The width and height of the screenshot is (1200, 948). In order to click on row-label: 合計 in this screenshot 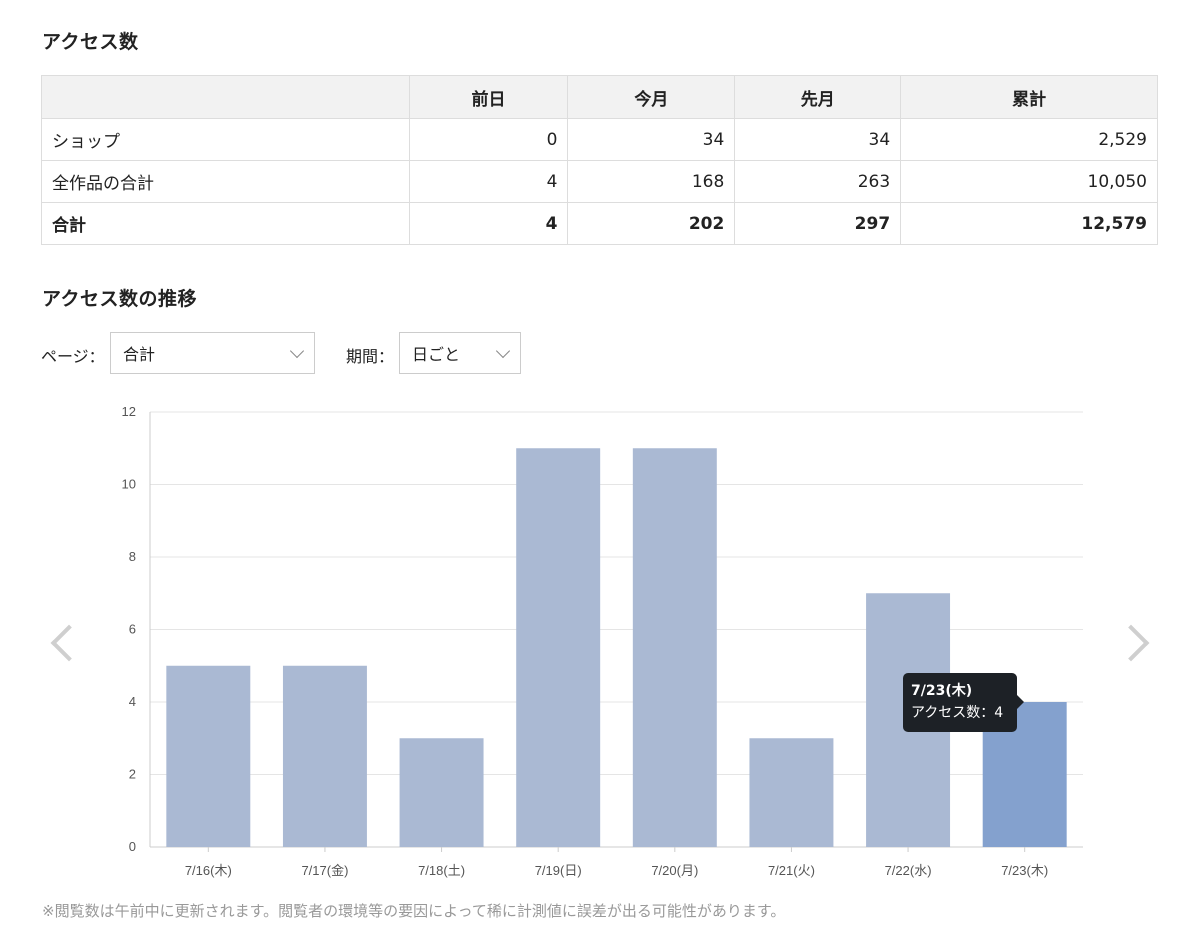, I will do `click(225, 223)`.